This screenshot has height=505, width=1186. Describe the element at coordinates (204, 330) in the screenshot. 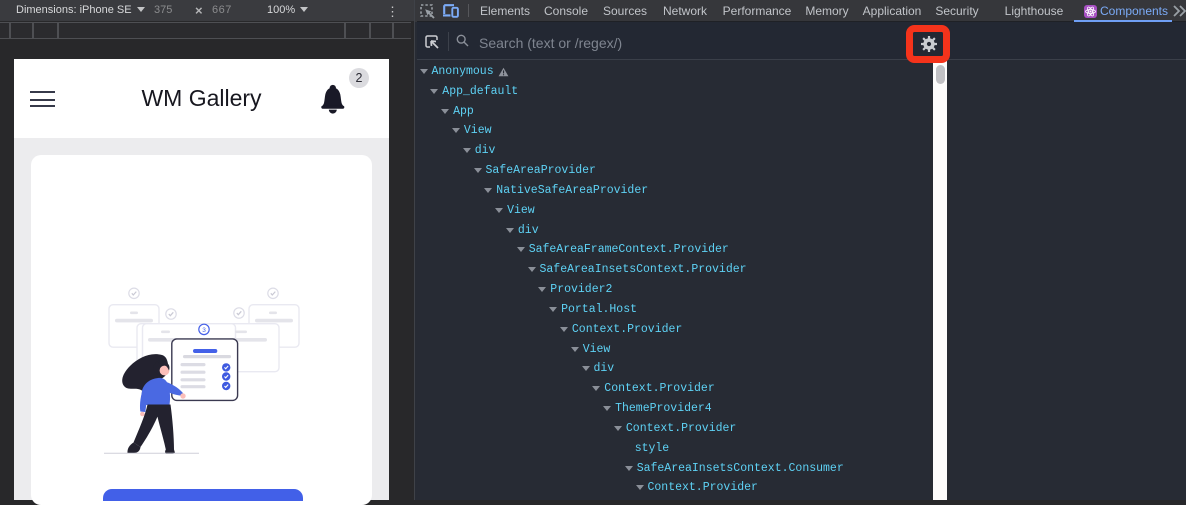

I see `svg-text: 3` at that location.